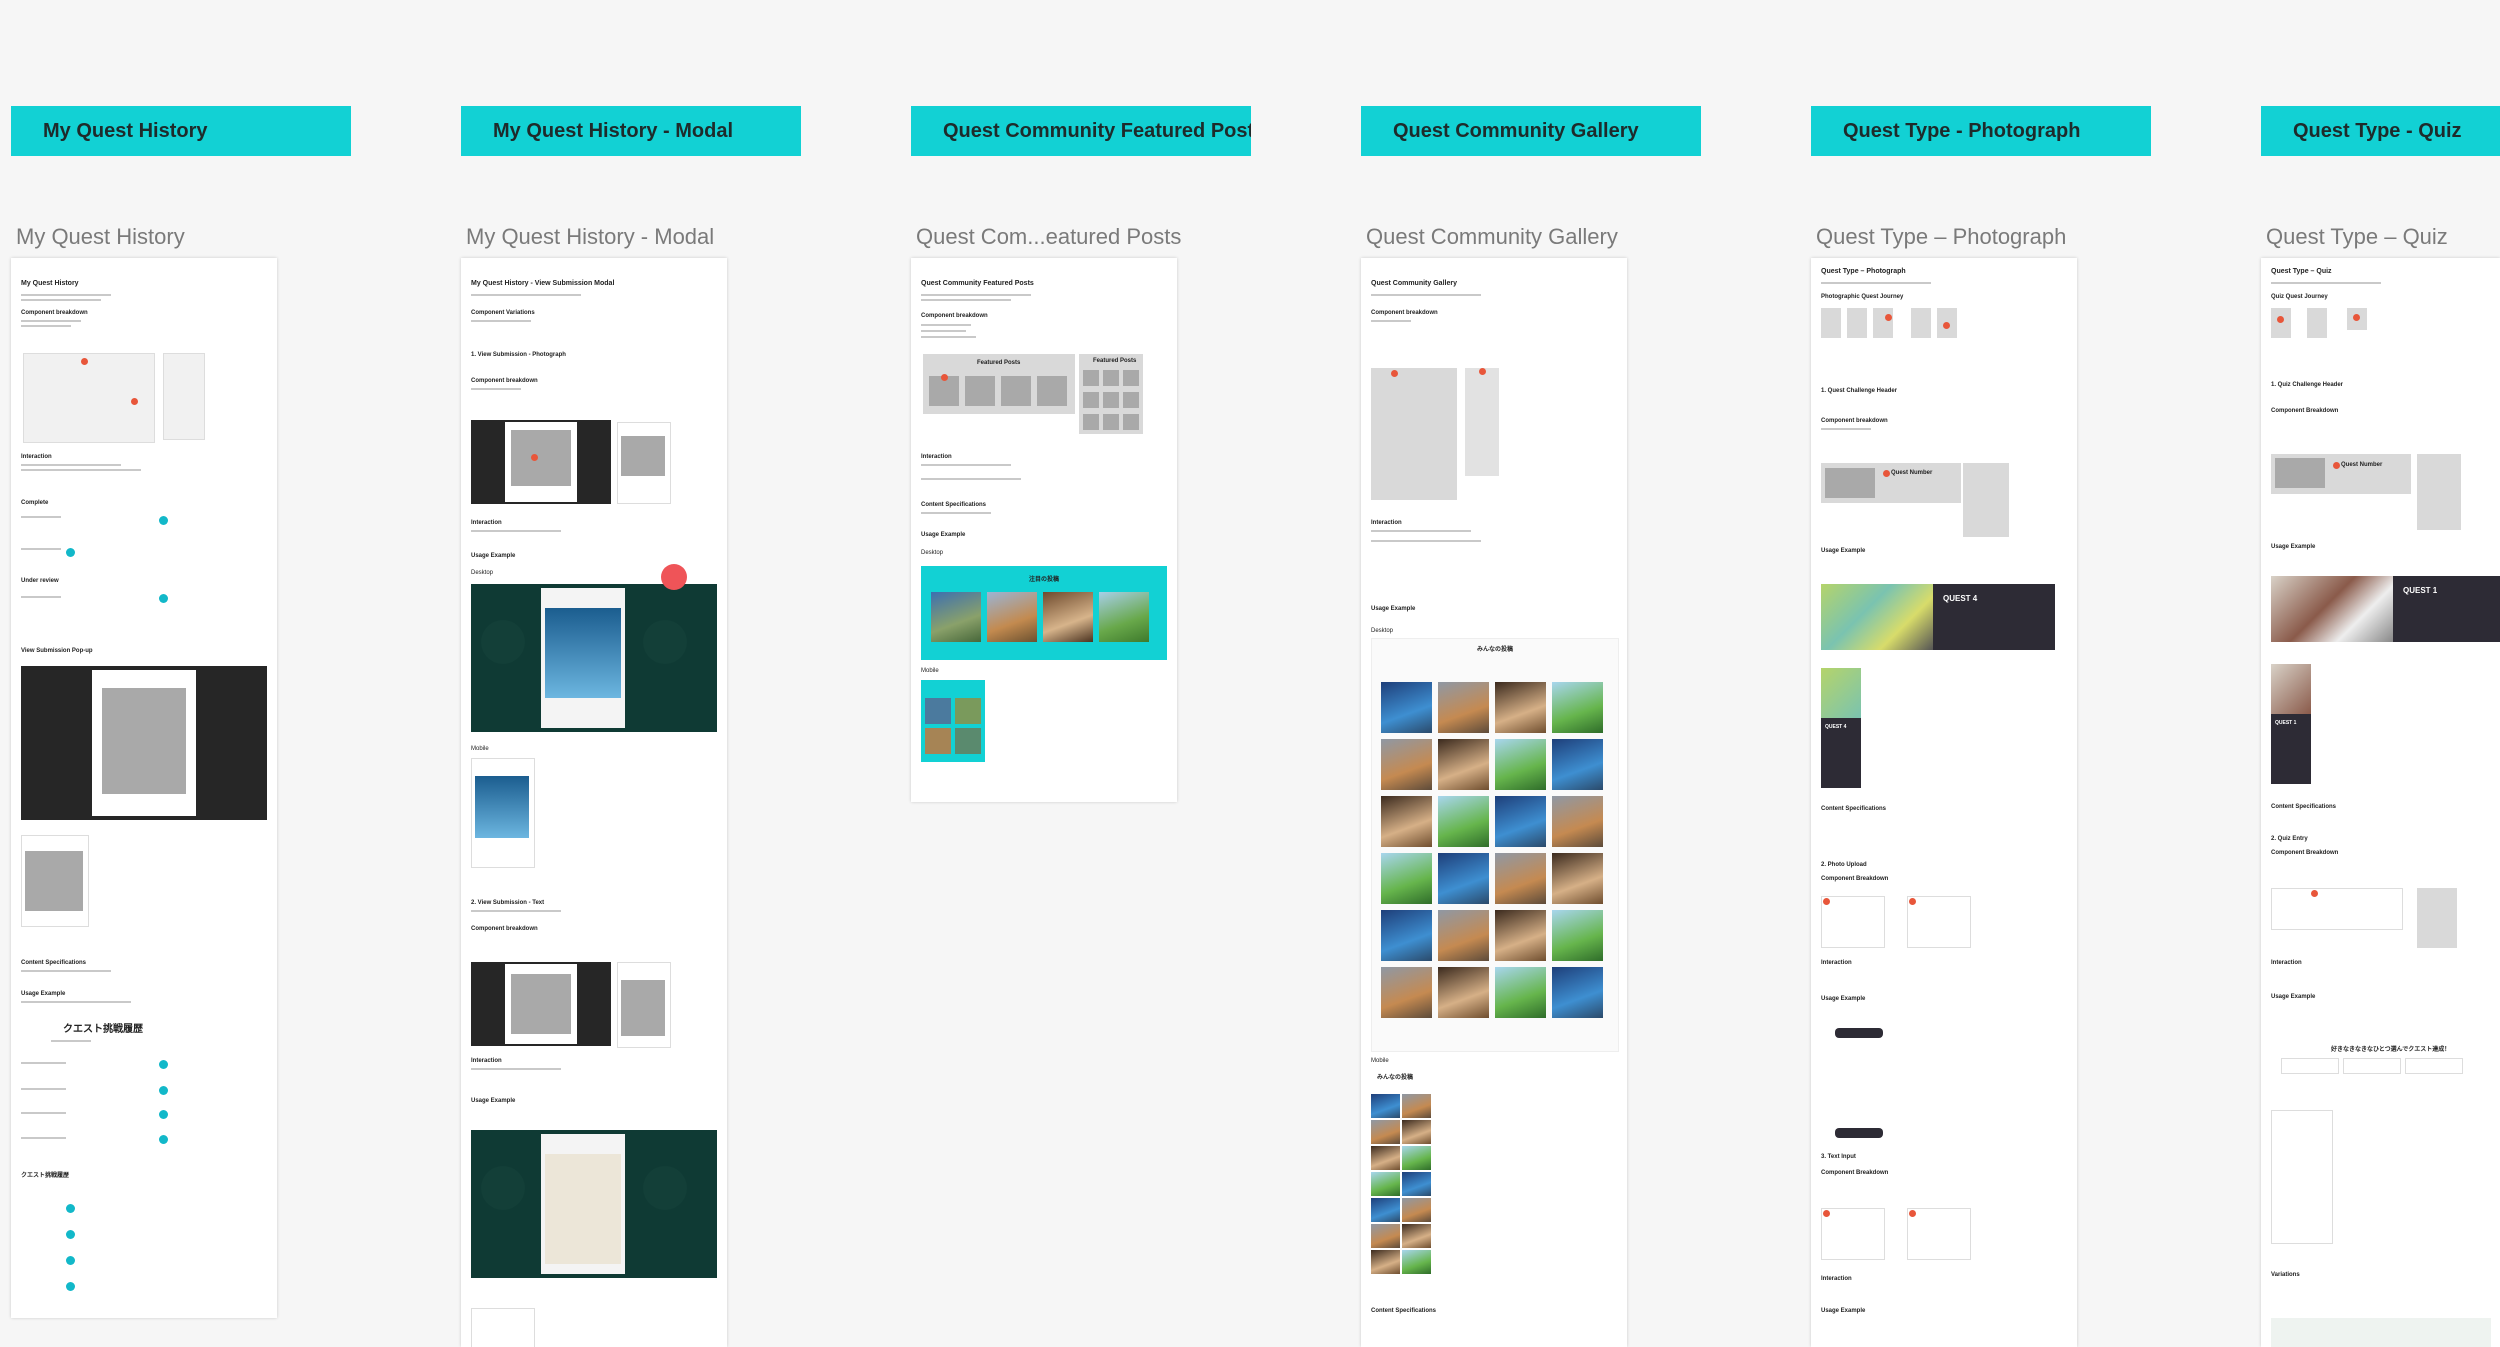  What do you see at coordinates (1863, 271) in the screenshot?
I see `frame5-heading: Quest Type – Photograph` at bounding box center [1863, 271].